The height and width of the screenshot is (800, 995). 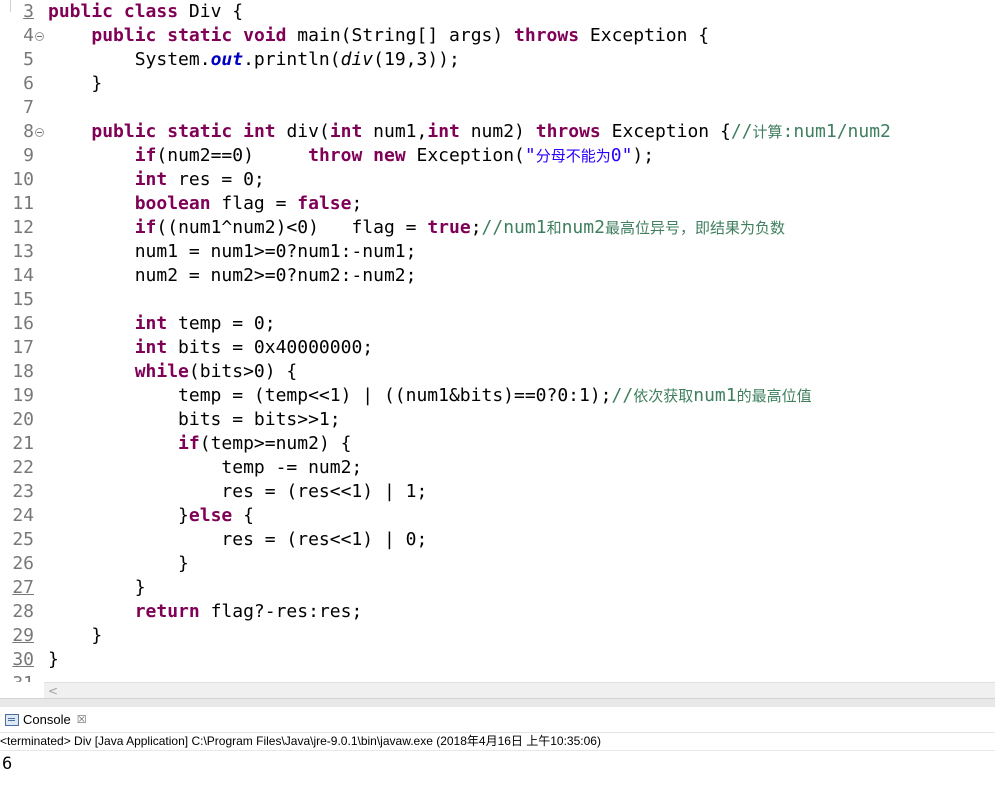 I want to click on tab-console: Console ☒, so click(x=46, y=720).